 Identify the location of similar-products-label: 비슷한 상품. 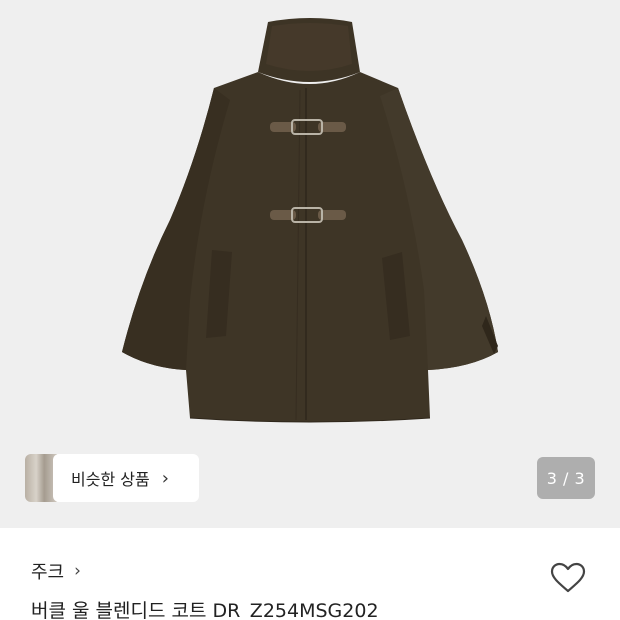
(110, 479).